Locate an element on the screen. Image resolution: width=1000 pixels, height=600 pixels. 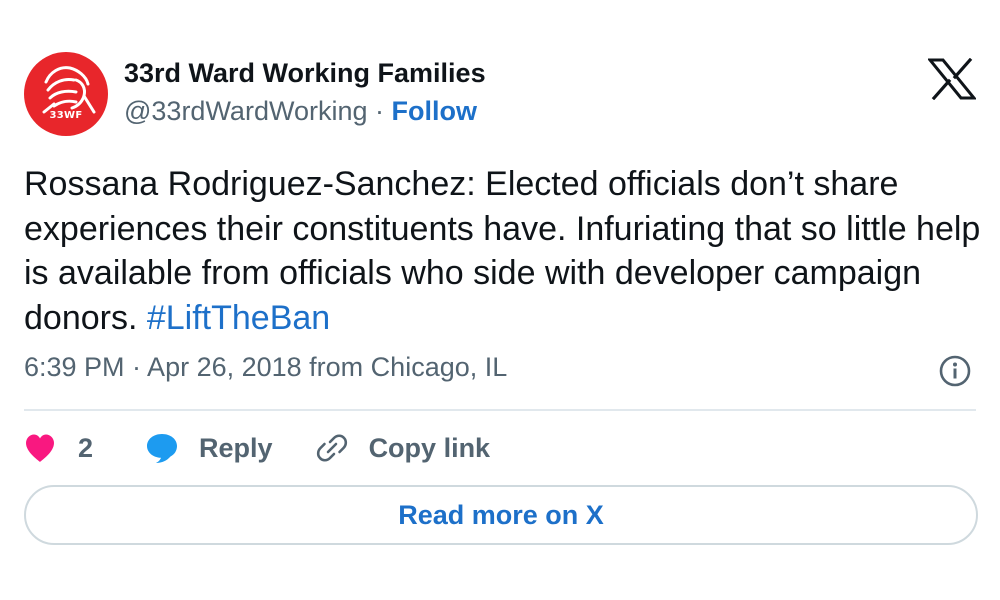
copy-link-button: Copy link is located at coordinates (403, 448).